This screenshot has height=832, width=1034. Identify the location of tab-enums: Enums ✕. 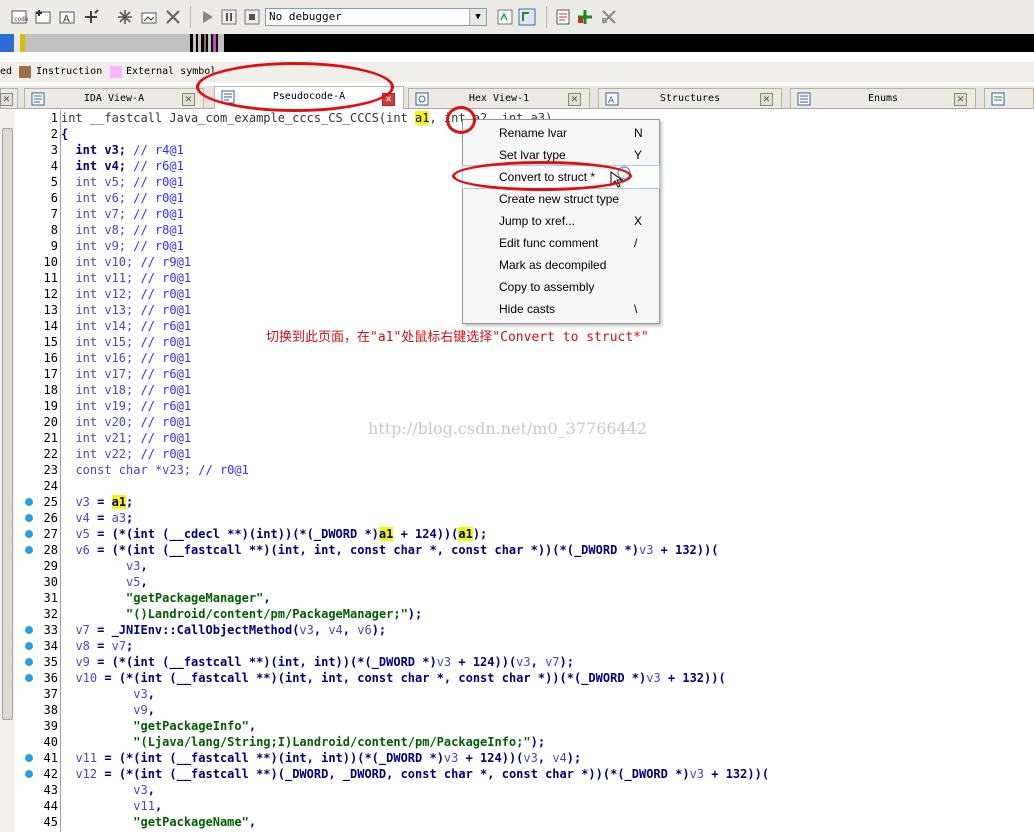
(883, 98).